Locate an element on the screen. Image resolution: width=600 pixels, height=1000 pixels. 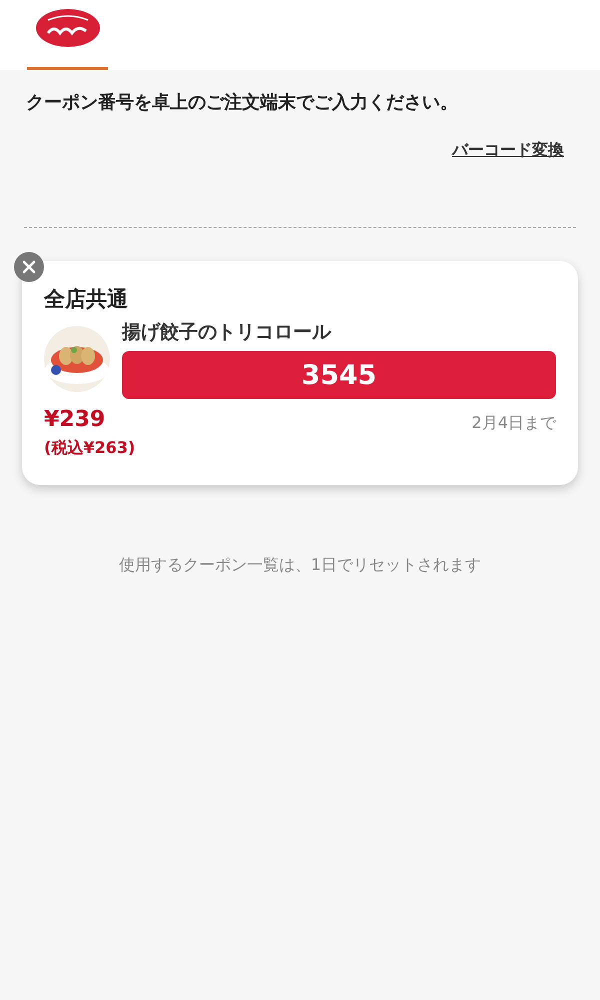
barcode-link: バーコード変換 is located at coordinates (508, 150).